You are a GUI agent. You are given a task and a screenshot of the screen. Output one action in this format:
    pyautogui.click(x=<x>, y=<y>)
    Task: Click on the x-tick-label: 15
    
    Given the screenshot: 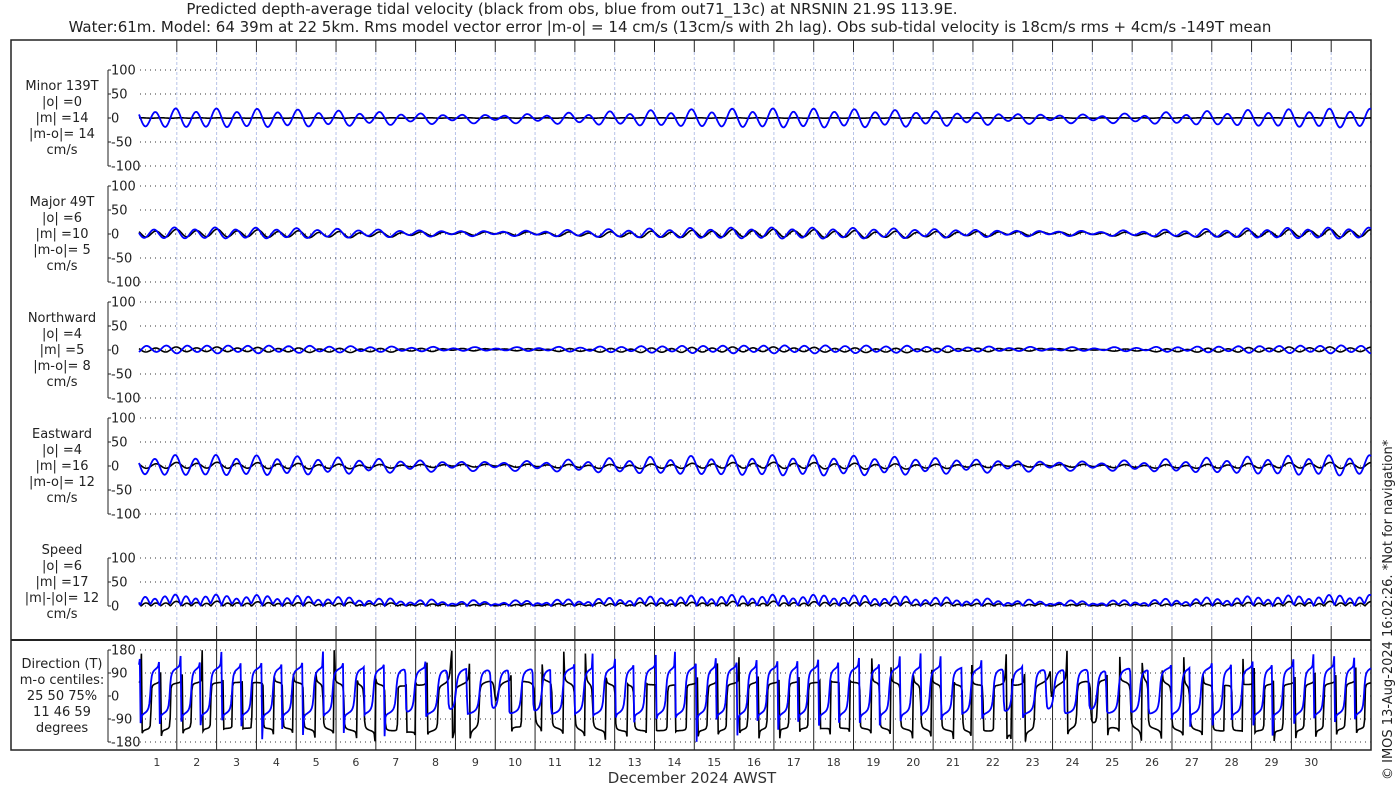 What is the action you would take?
    pyautogui.click(x=714, y=762)
    